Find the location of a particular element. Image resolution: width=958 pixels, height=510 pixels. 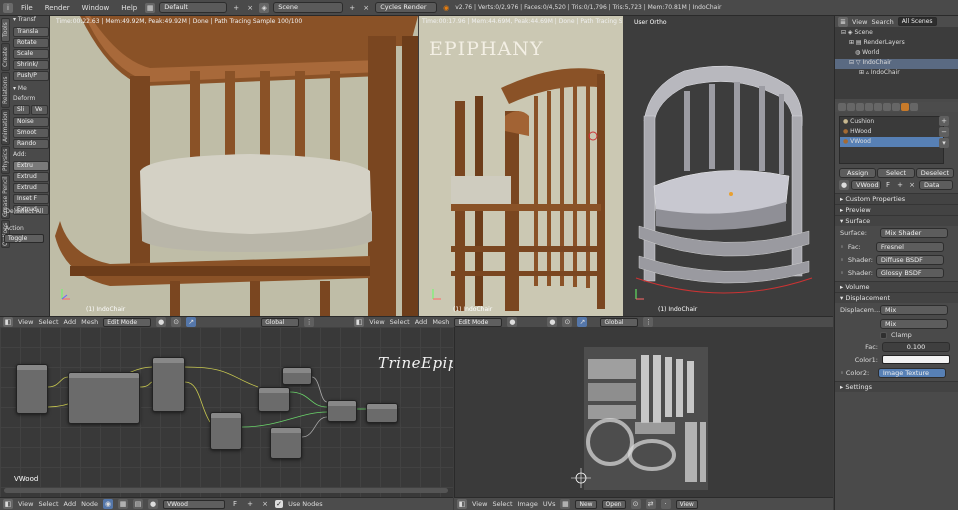

inset-faces-button: Inset F is located at coordinates (31, 199).